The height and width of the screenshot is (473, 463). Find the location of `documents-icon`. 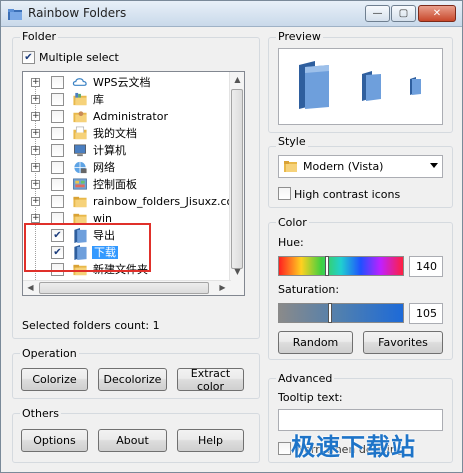

documents-icon is located at coordinates (80, 133).